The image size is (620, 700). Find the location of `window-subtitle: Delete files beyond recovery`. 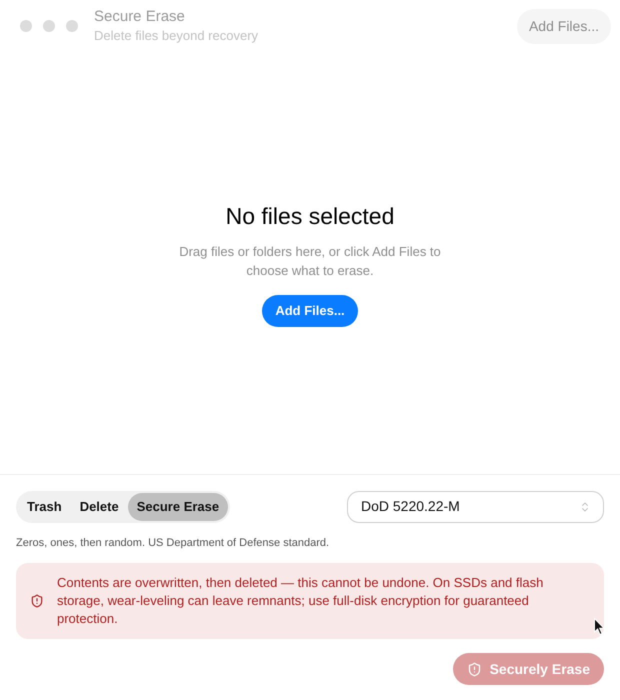

window-subtitle: Delete files beyond recovery is located at coordinates (176, 36).